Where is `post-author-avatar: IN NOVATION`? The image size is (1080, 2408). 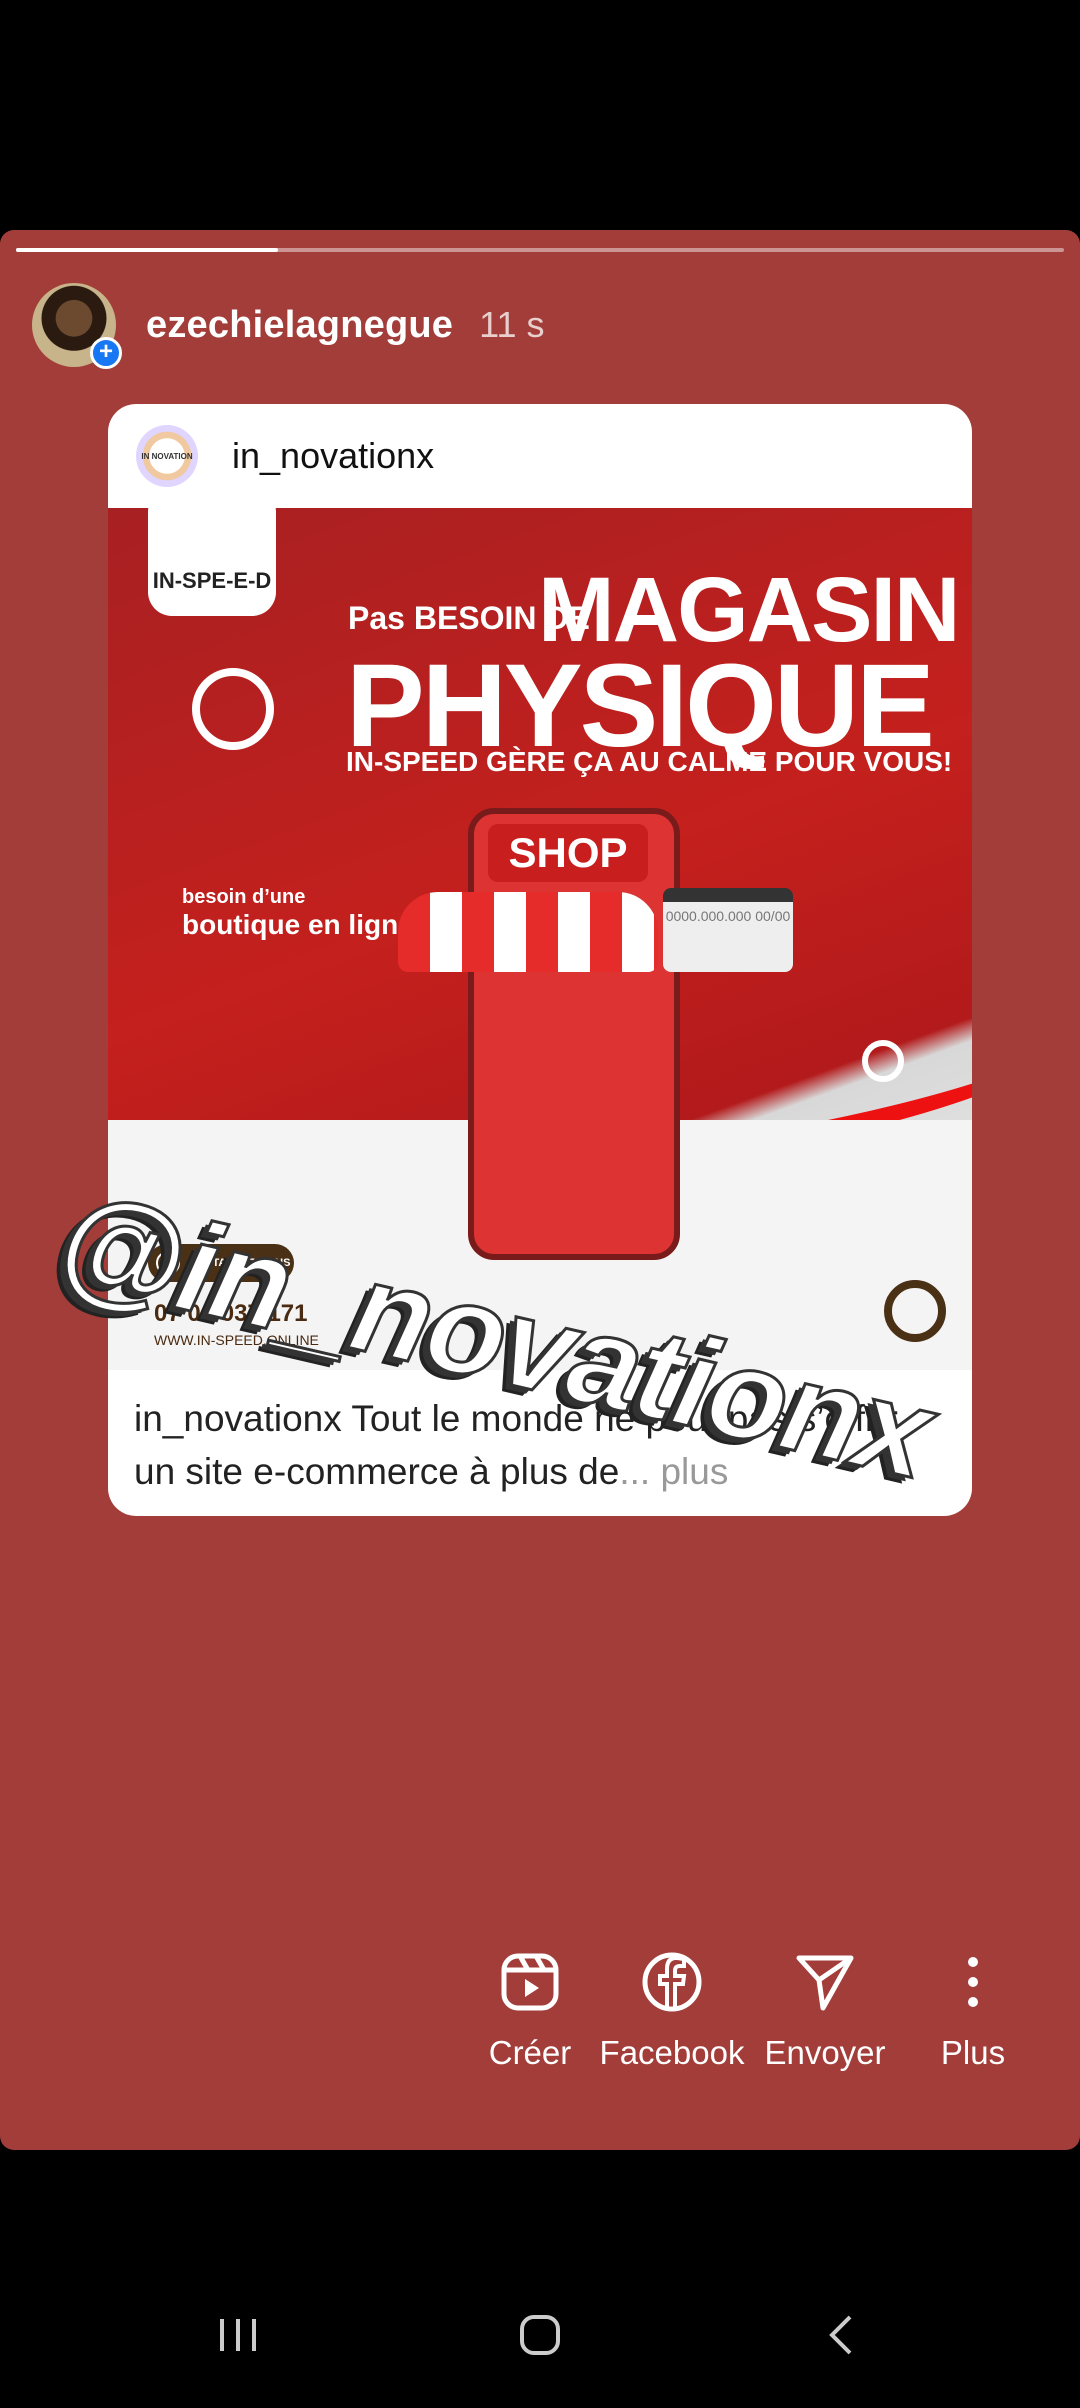 post-author-avatar: IN NOVATION is located at coordinates (167, 456).